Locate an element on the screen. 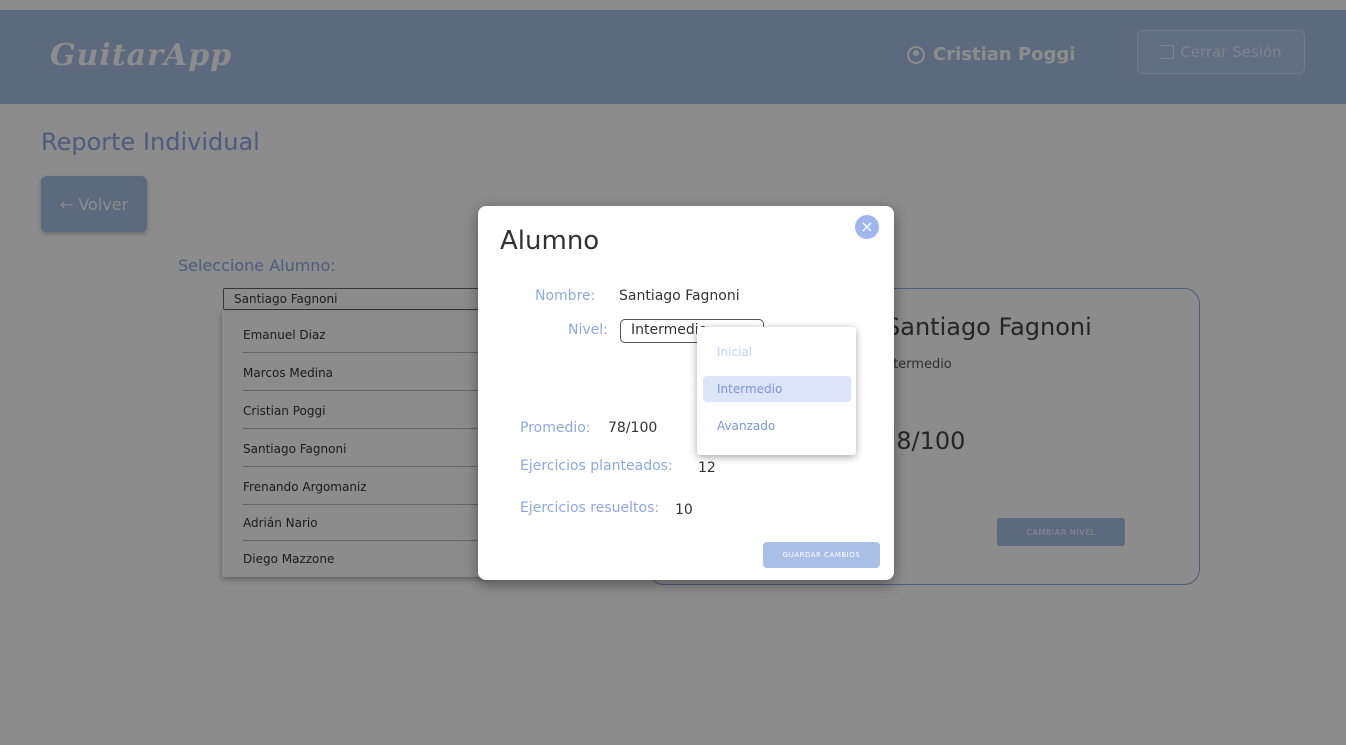 This screenshot has width=1346, height=745. average-value: 78/100 is located at coordinates (633, 428).